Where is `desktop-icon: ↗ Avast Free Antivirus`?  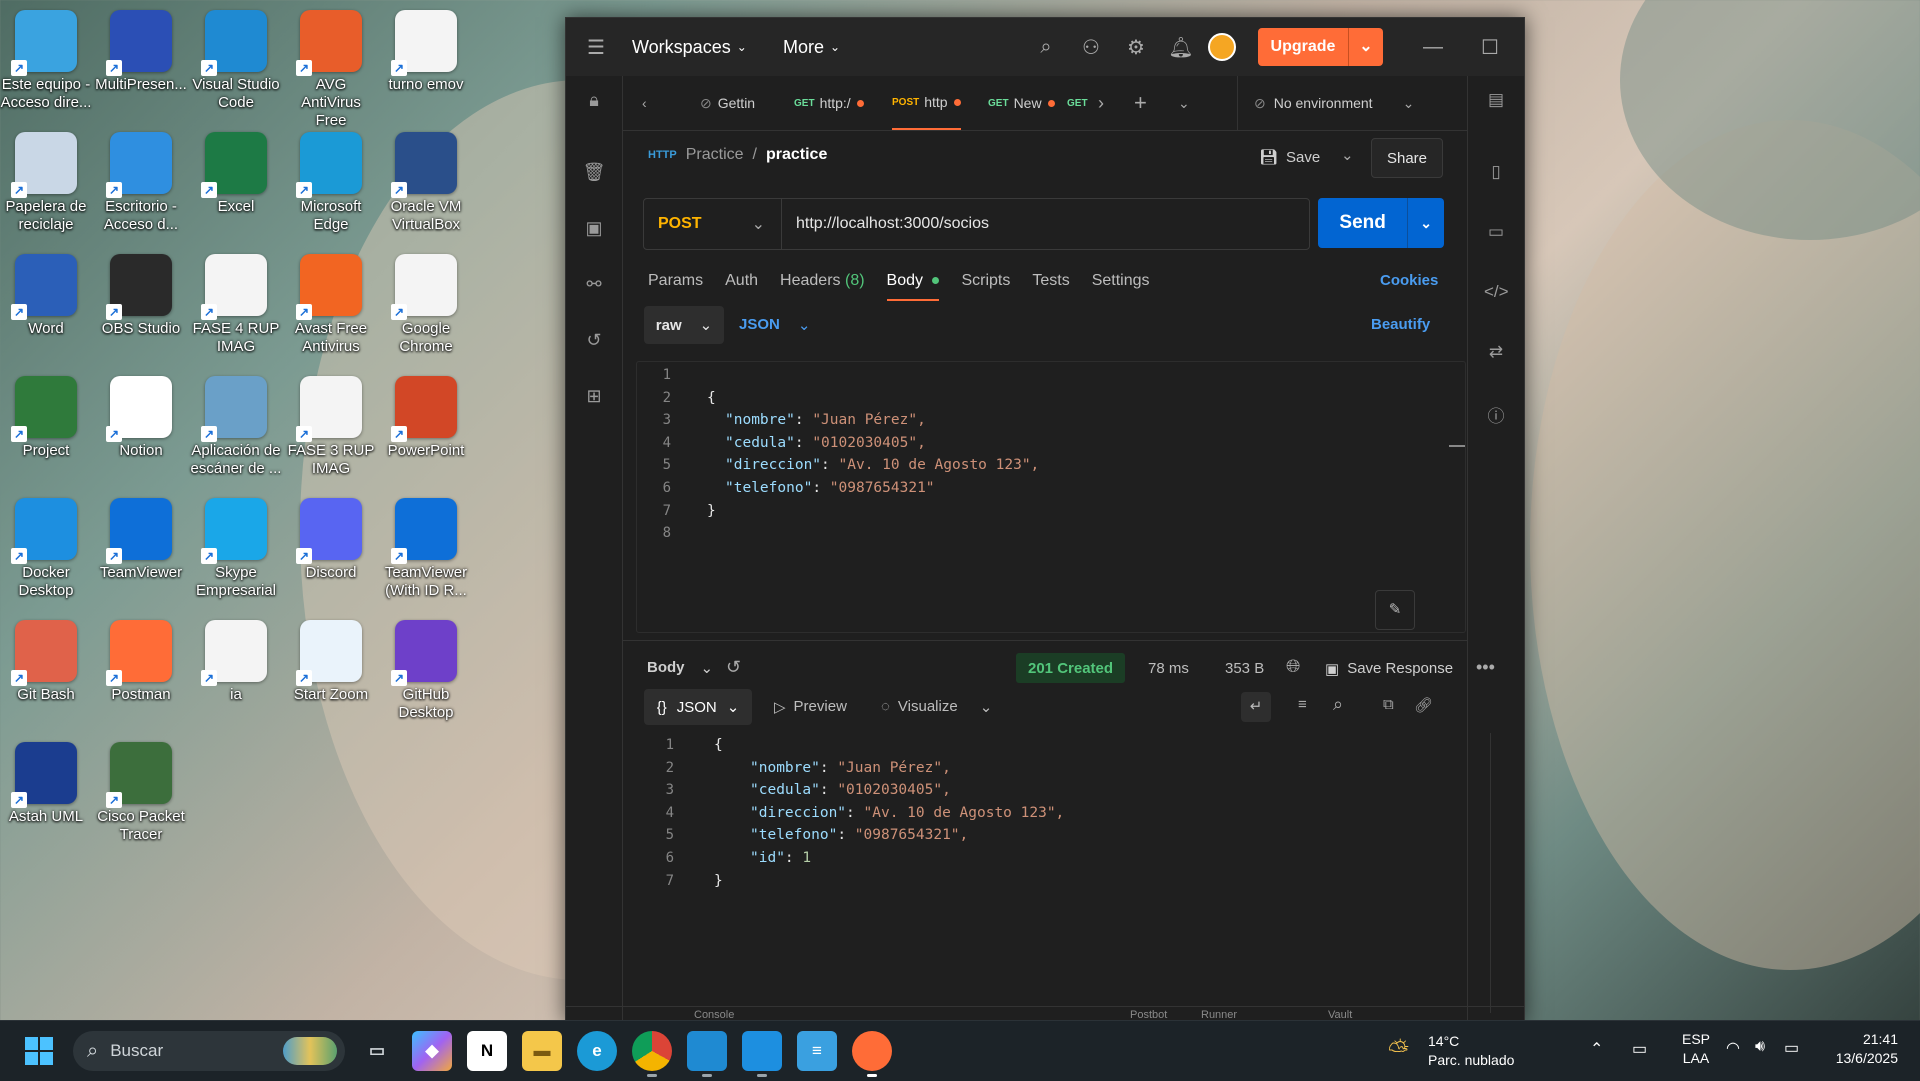 desktop-icon: ↗ Avast Free Antivirus is located at coordinates (331, 307).